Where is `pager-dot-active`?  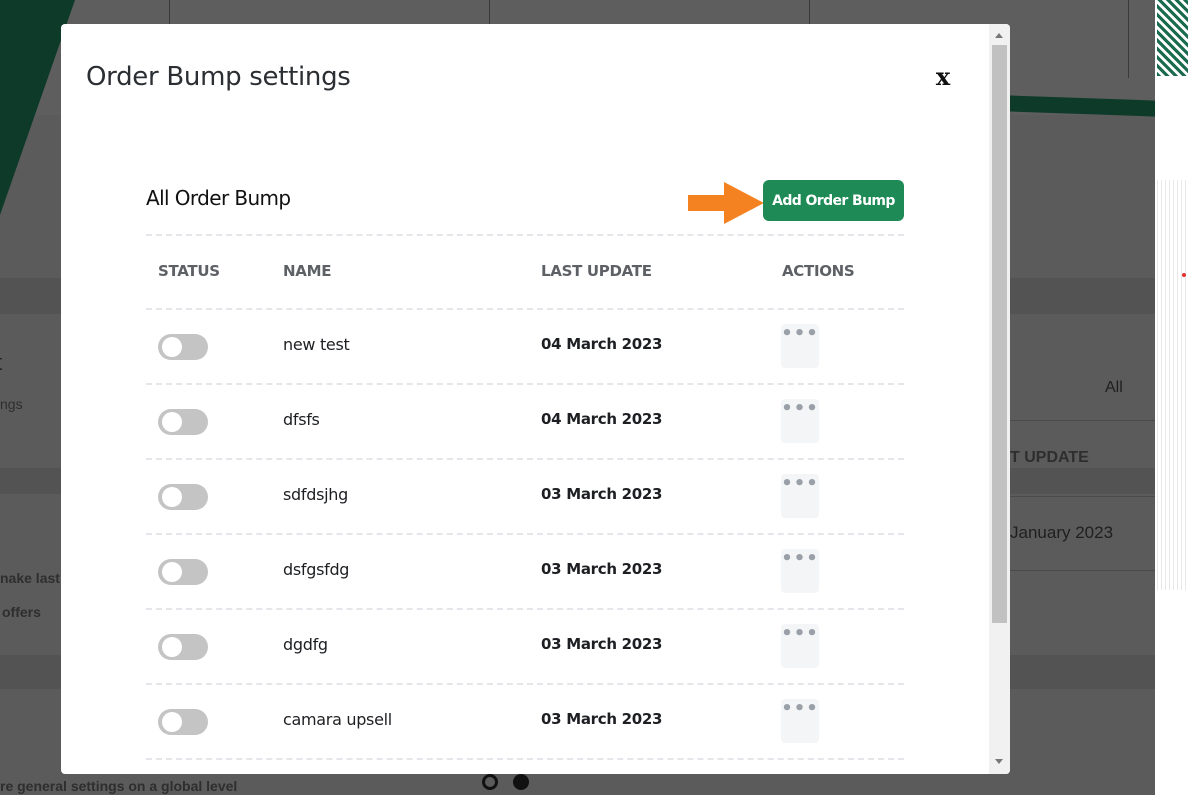
pager-dot-active is located at coordinates (521, 782).